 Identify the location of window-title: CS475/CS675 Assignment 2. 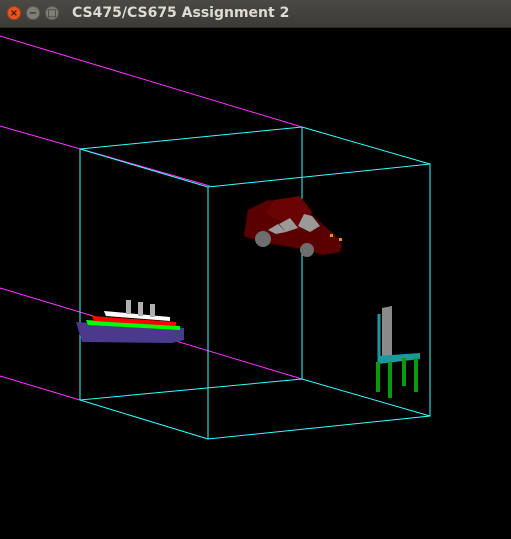
(181, 13).